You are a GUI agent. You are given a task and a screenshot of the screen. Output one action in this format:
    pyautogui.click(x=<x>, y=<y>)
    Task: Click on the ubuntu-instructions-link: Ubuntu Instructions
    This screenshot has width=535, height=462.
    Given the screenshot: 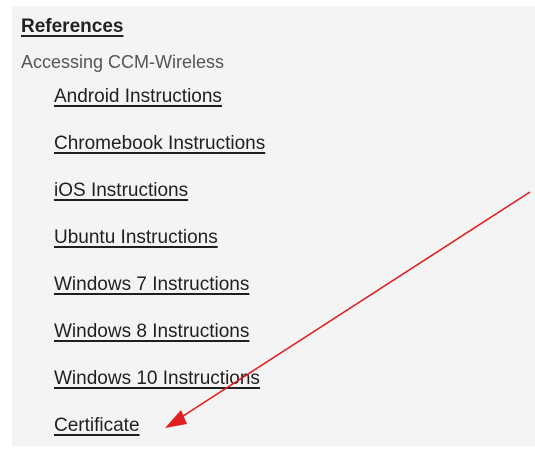 What is the action you would take?
    pyautogui.click(x=136, y=237)
    